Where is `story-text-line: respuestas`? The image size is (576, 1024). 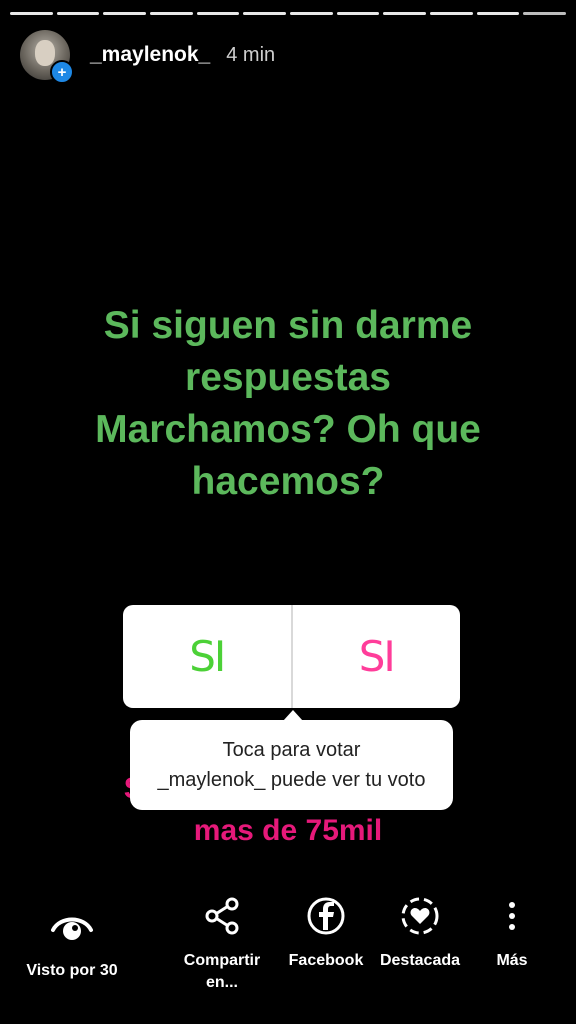
story-text-line: respuestas is located at coordinates (288, 377).